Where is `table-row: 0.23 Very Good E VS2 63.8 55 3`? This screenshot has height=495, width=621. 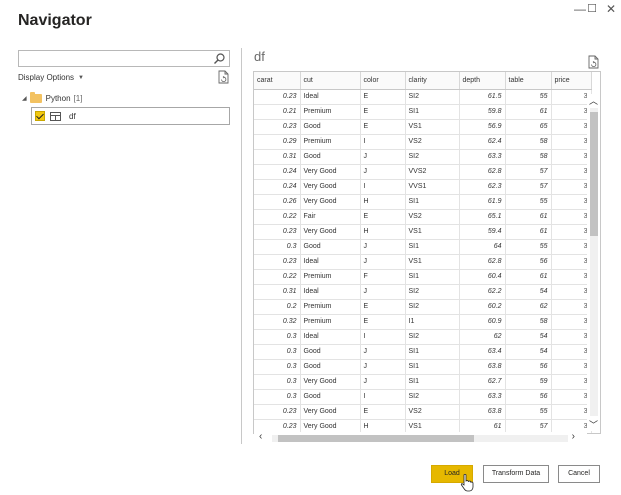 table-row: 0.23 Very Good E VS2 63.8 55 3 is located at coordinates (423, 412).